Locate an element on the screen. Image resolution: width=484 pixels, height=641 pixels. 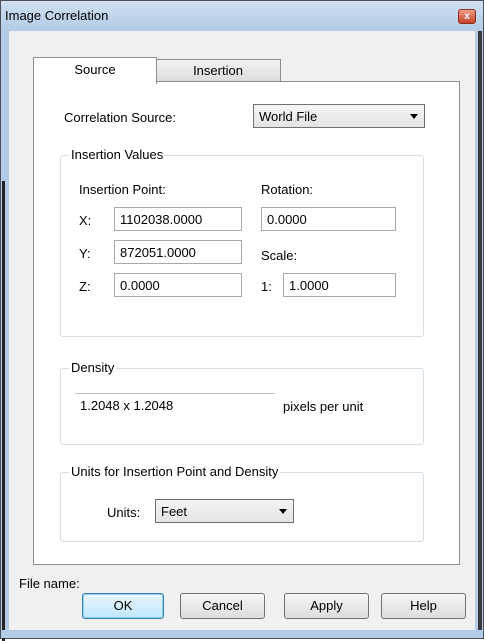
density-field: 1.2048 x 1.2048 is located at coordinates (175, 405).